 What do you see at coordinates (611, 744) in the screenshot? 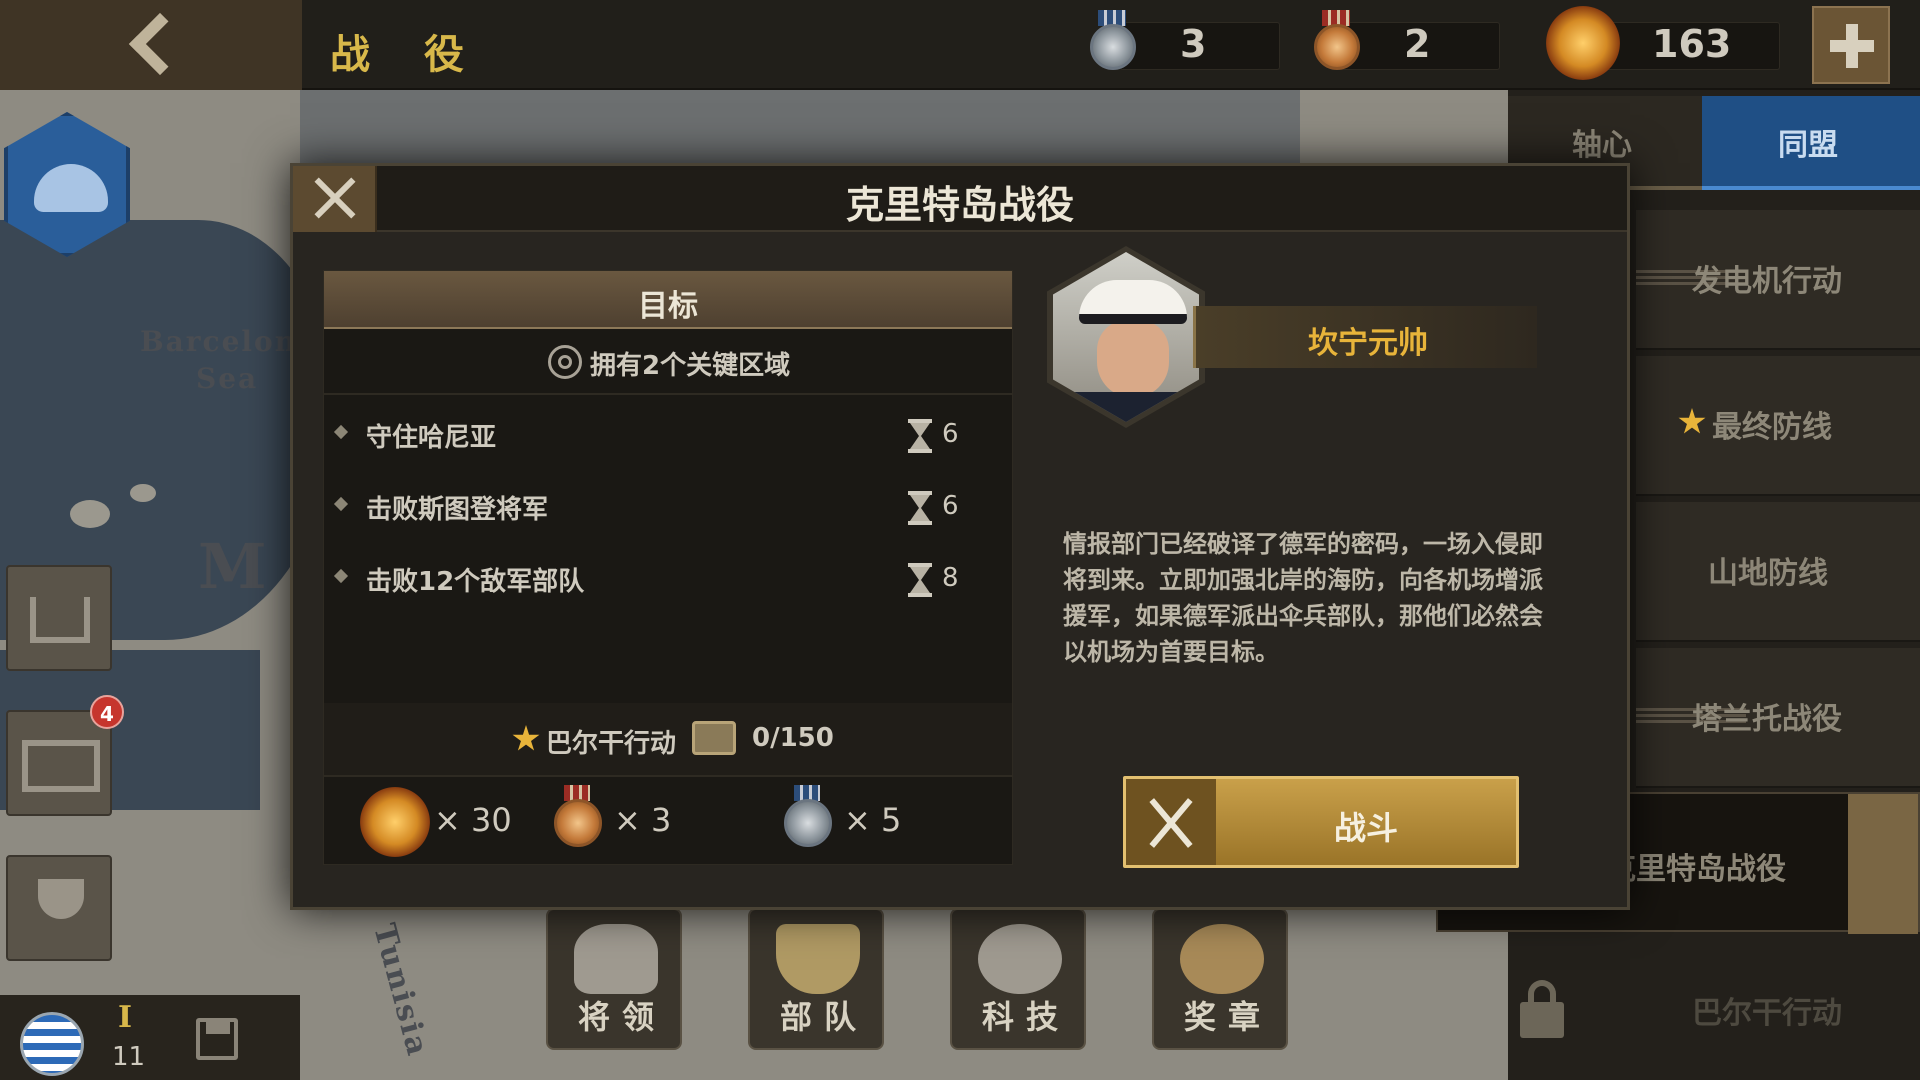
I see `unlock-campaign-label: 巴尔干行动` at bounding box center [611, 744].